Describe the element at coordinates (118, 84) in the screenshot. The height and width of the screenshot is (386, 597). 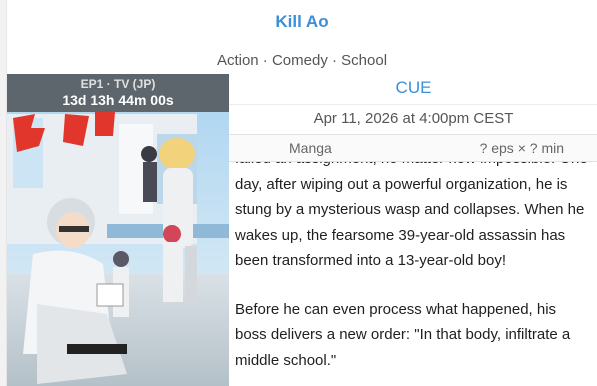
I see `episode-info: EP1 · TV (JP)` at that location.